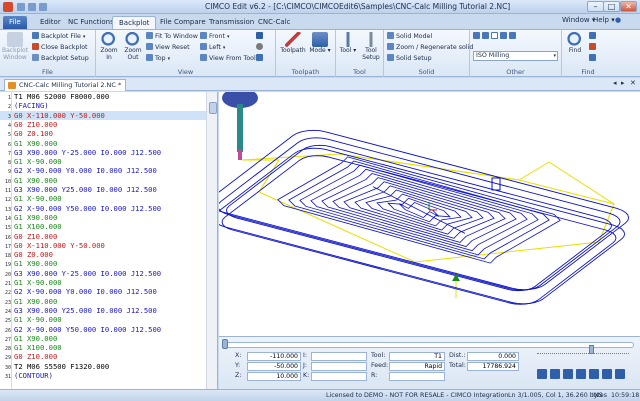 The image size is (640, 401). Describe the element at coordinates (65, 85) in the screenshot. I see `document-tab: CNC-Calc Milling Tutorial 2.NC *` at that location.